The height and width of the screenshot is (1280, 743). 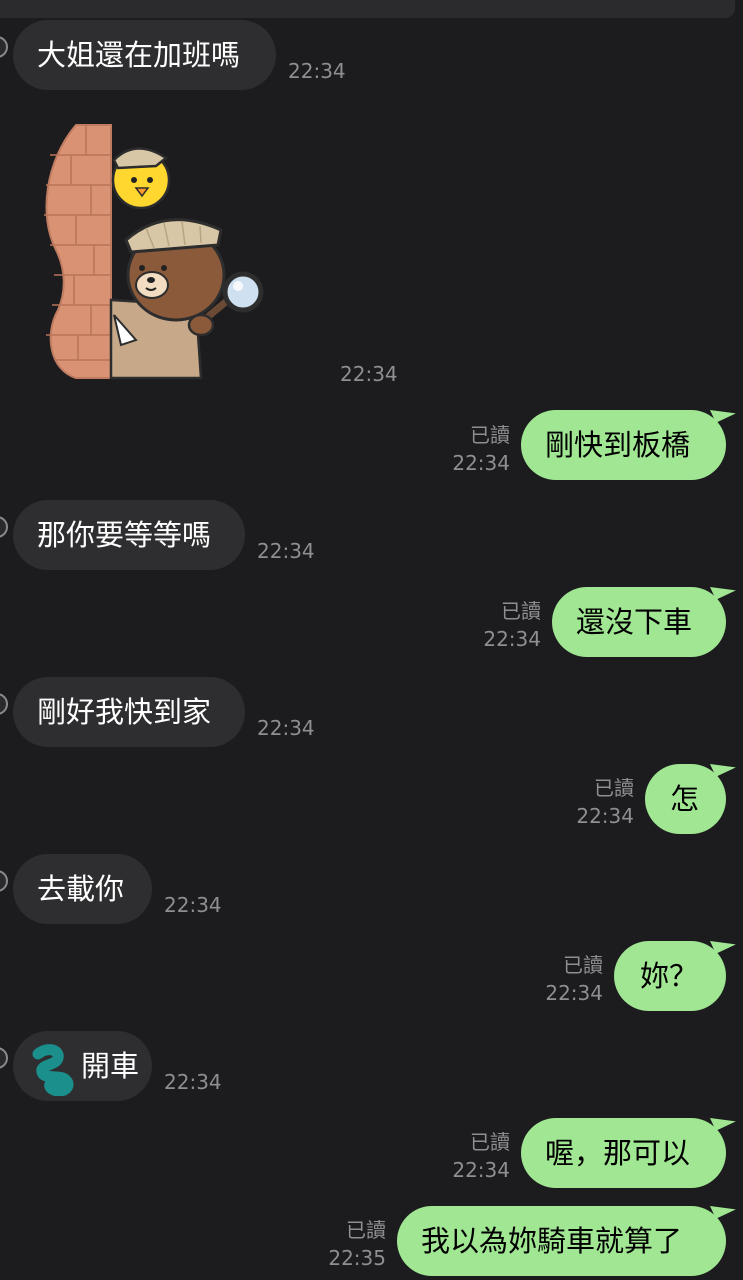 I want to click on message-text: 我以為妳騎車就算了, so click(x=552, y=1241).